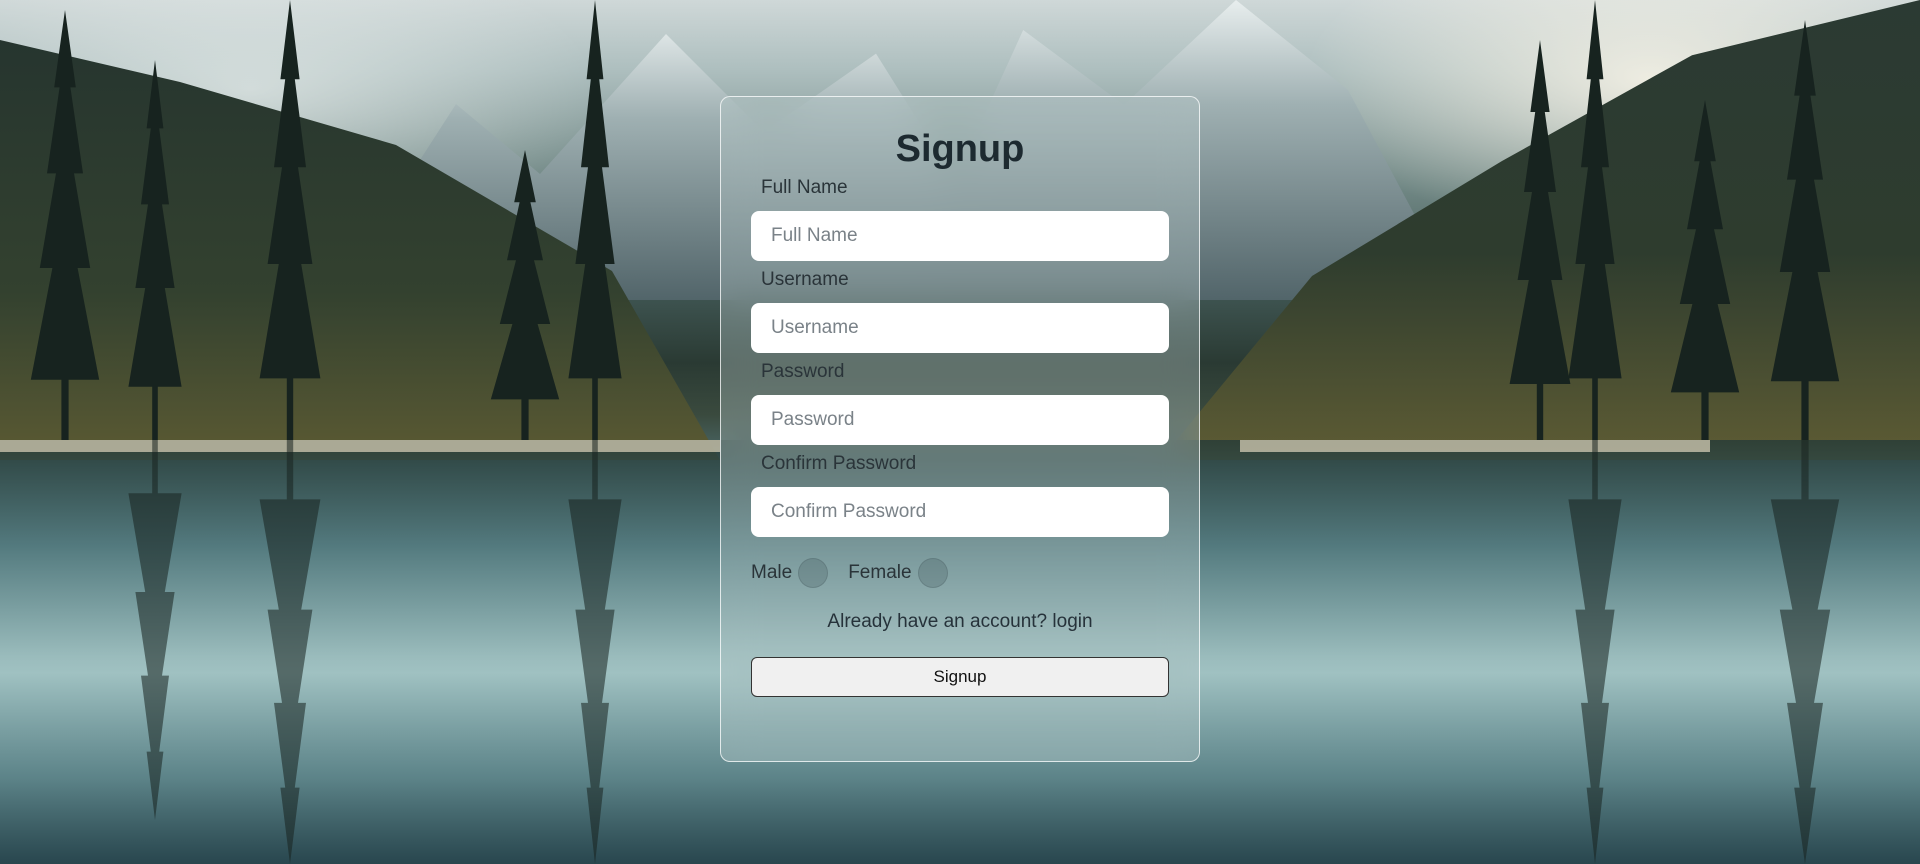 This screenshot has width=1920, height=864. What do you see at coordinates (932, 573) in the screenshot?
I see `female-radio` at bounding box center [932, 573].